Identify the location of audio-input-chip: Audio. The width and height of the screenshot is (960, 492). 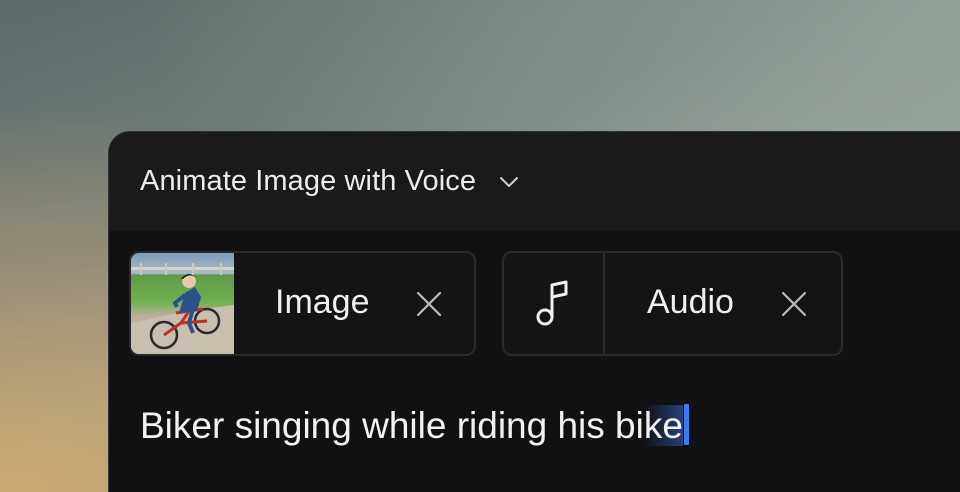
(672, 303).